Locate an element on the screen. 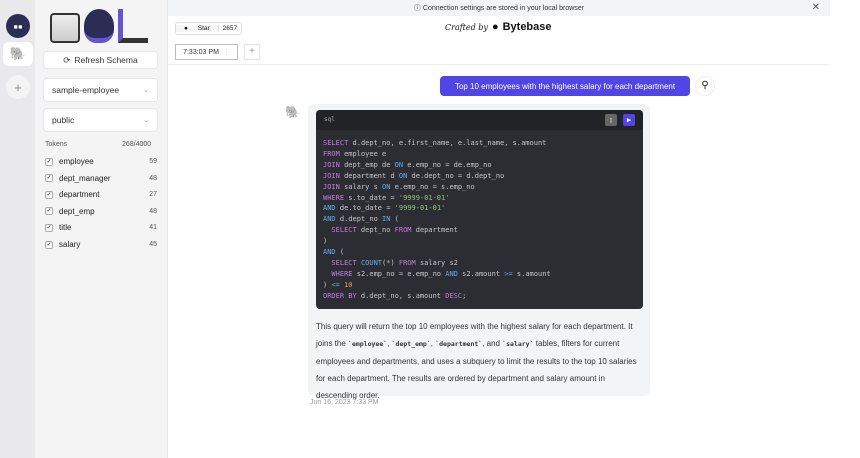  table-tokens: 41 is located at coordinates (153, 228).